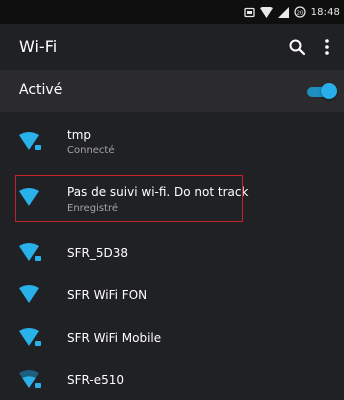  What do you see at coordinates (172, 142) in the screenshot?
I see `network-item-tmp: tmp Connecté` at bounding box center [172, 142].